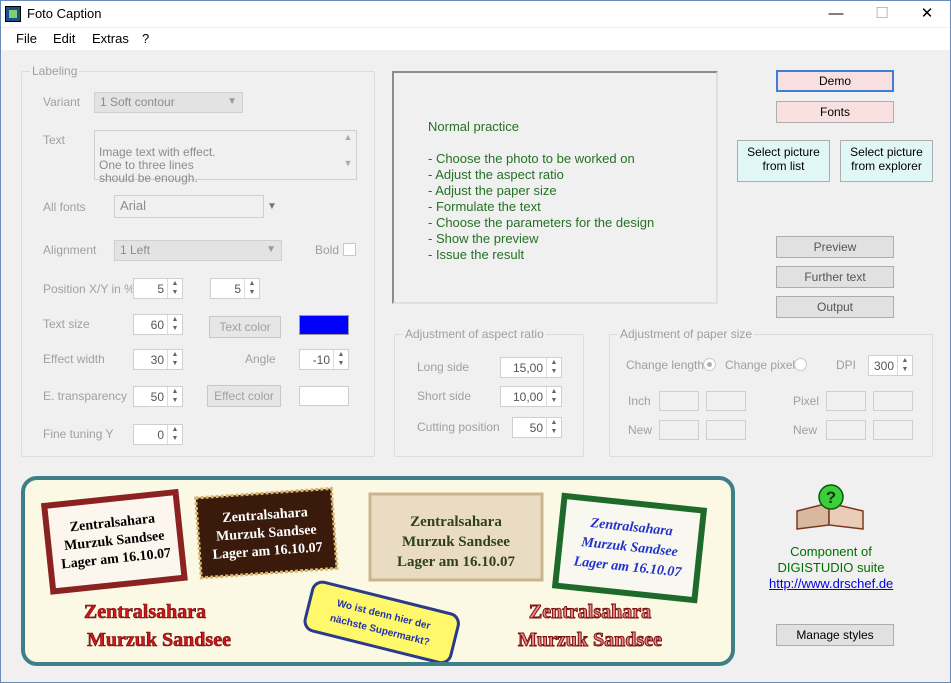  I want to click on change-pixel-radio, so click(800, 364).